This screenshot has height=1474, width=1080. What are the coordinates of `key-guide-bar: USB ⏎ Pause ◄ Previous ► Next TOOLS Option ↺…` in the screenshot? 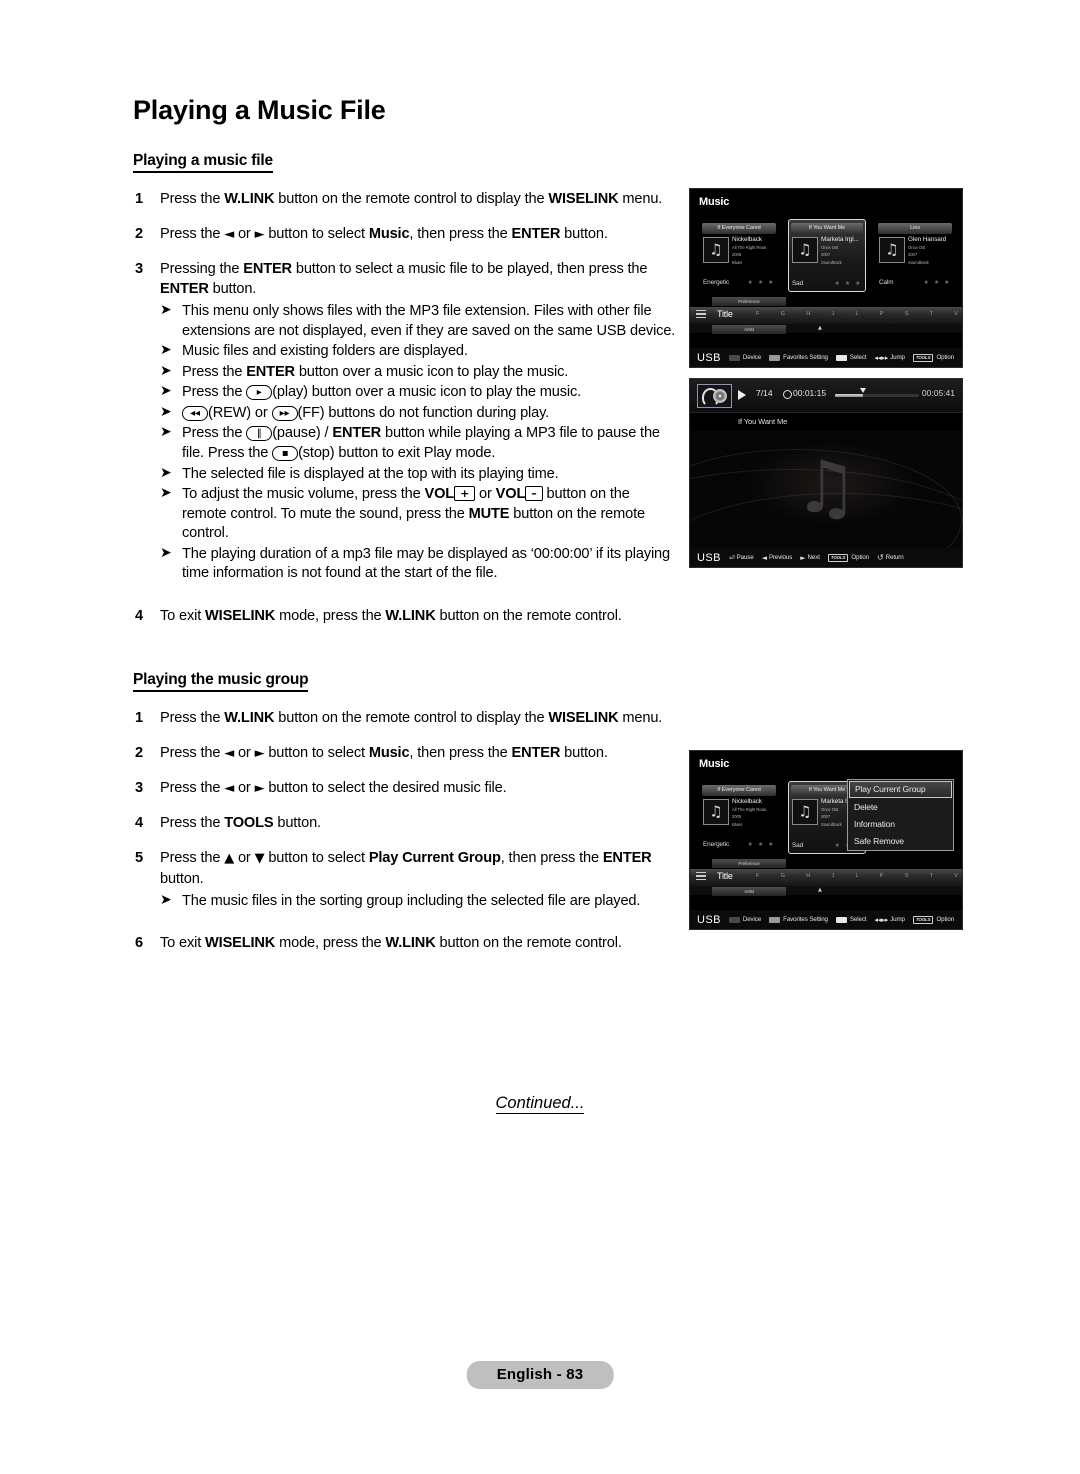 It's located at (826, 557).